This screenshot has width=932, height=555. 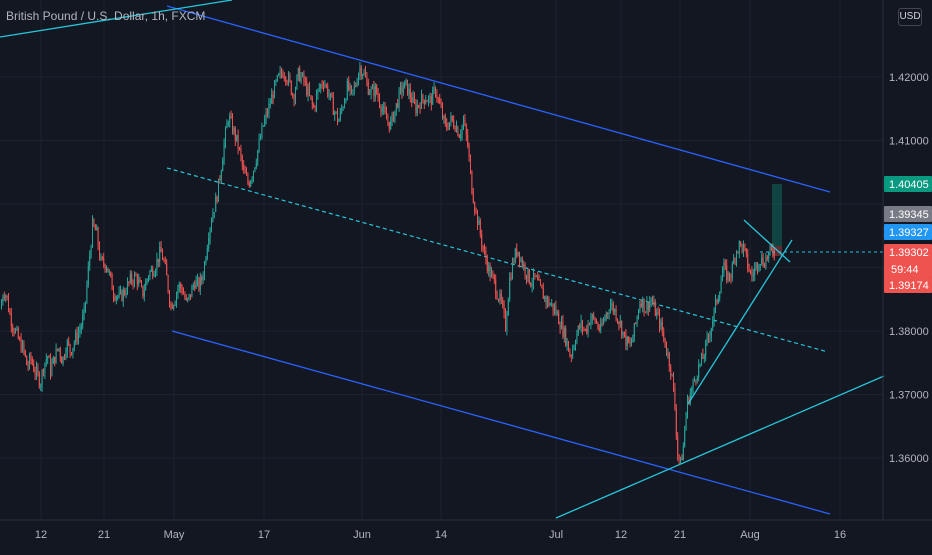 What do you see at coordinates (909, 332) in the screenshot?
I see `price-tick-label: 1.38000` at bounding box center [909, 332].